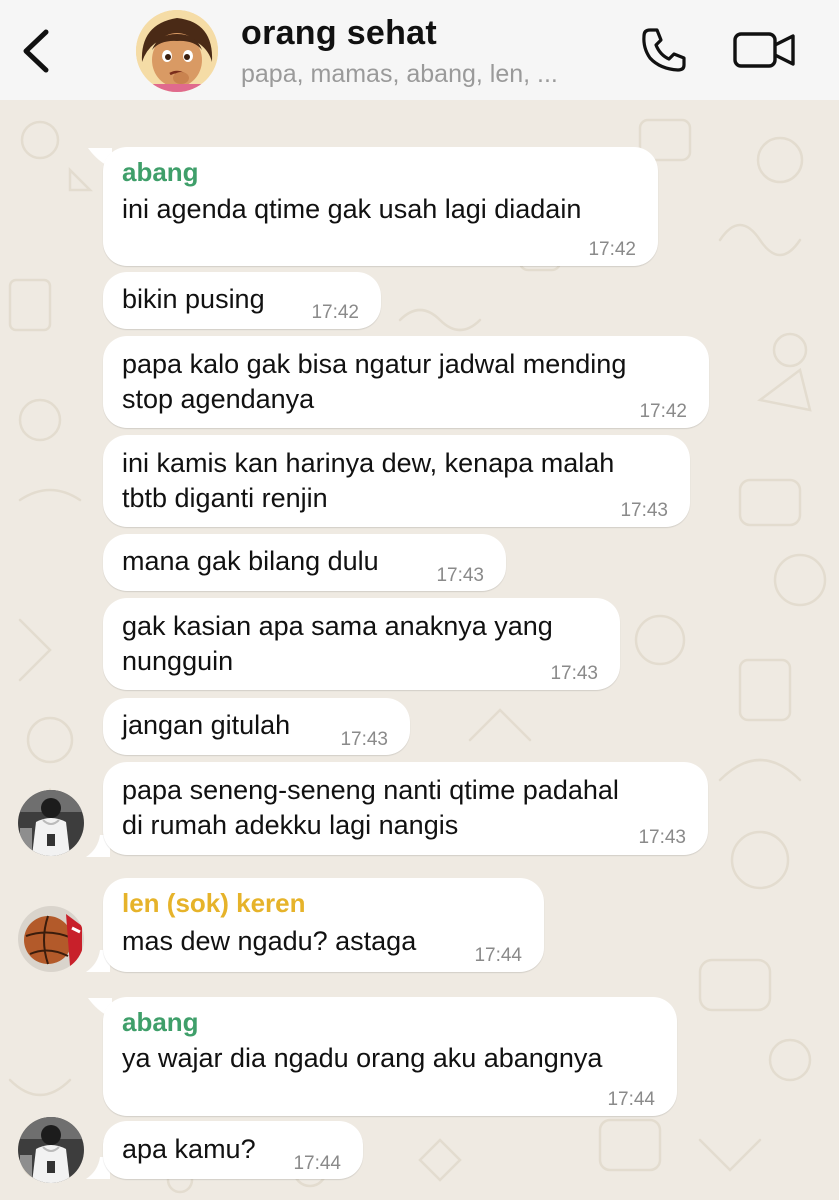  What do you see at coordinates (193, 299) in the screenshot?
I see `message-text: bikin pusing` at bounding box center [193, 299].